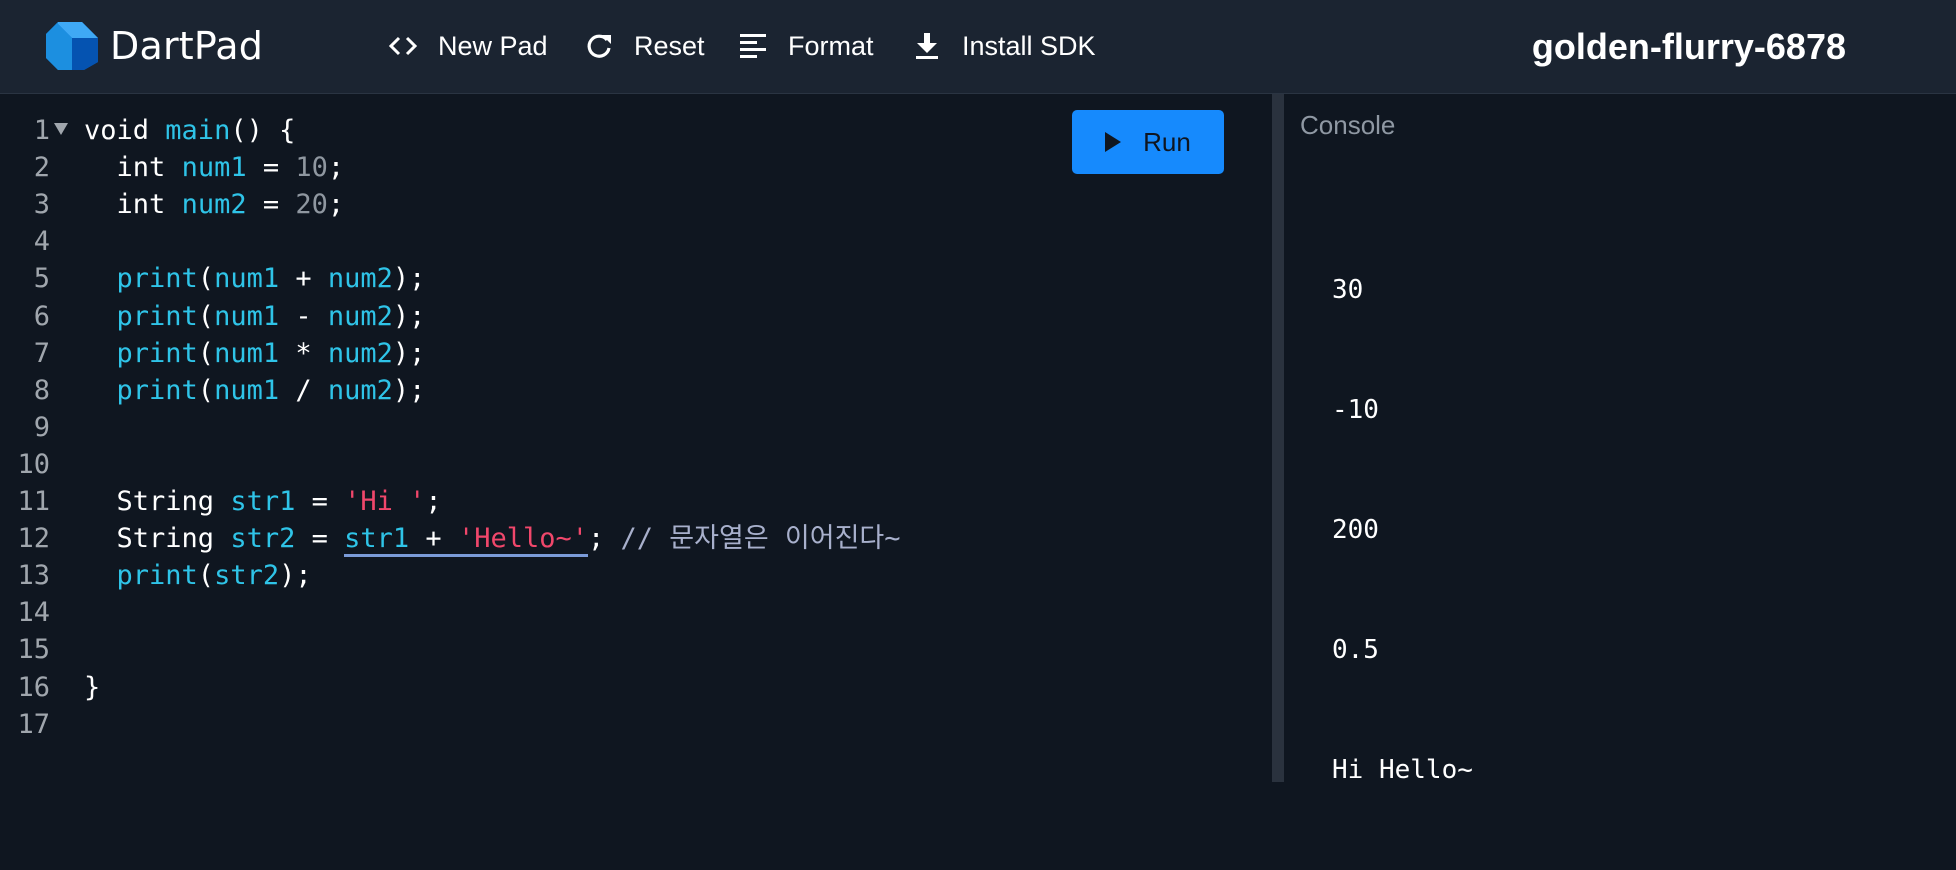  Describe the element at coordinates (1113, 142) in the screenshot. I see `play-icon` at that location.